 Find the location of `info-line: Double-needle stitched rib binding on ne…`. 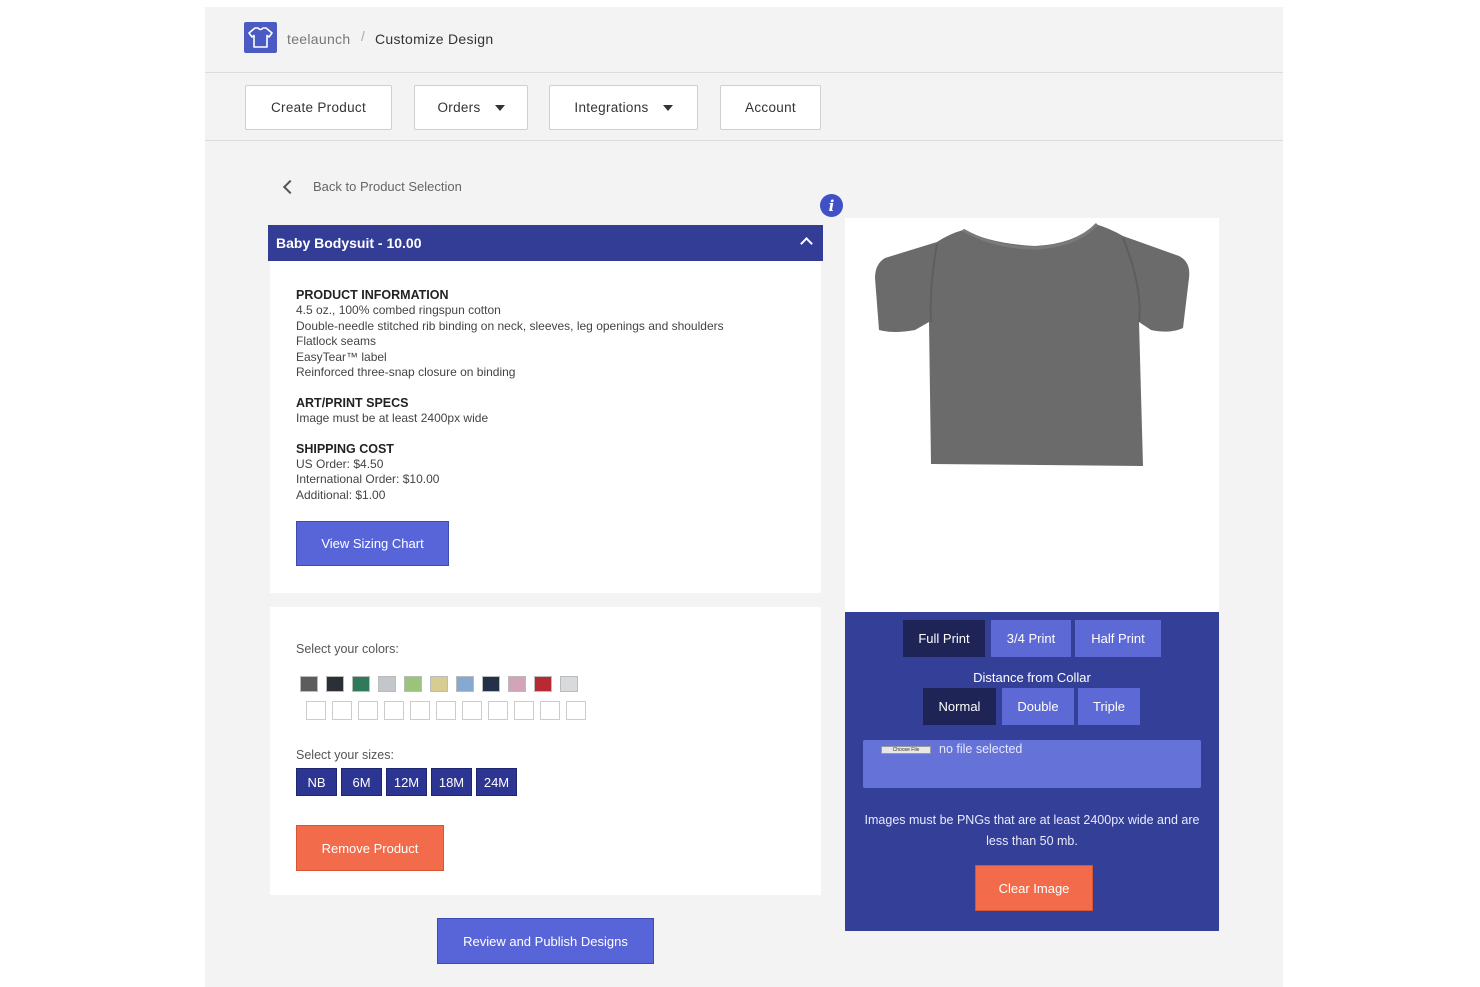

info-line: Double-needle stitched rib binding on ne… is located at coordinates (510, 325).